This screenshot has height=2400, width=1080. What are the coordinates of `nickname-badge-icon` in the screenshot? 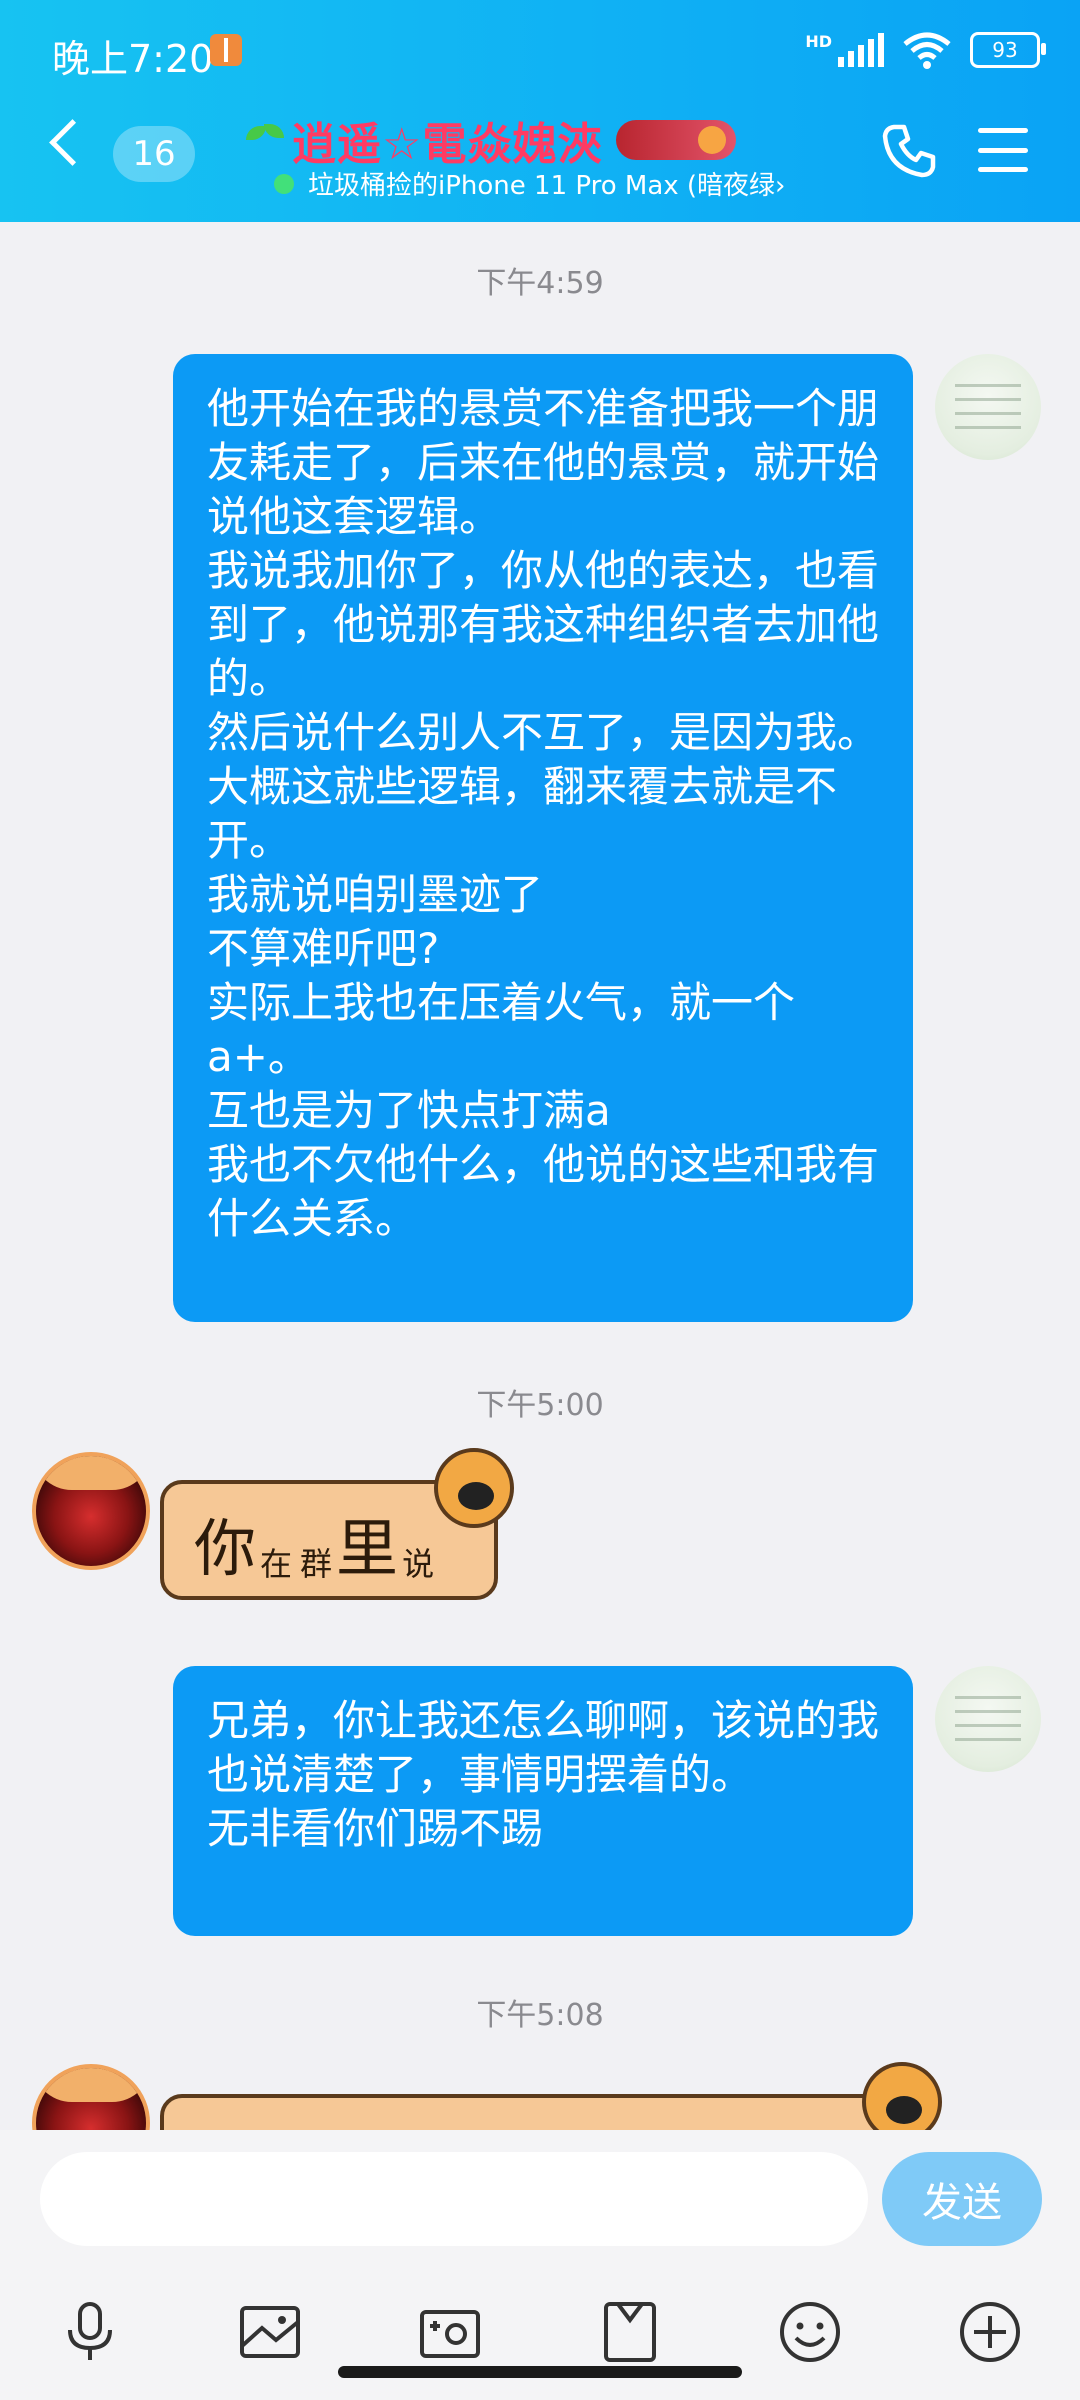 It's located at (676, 140).